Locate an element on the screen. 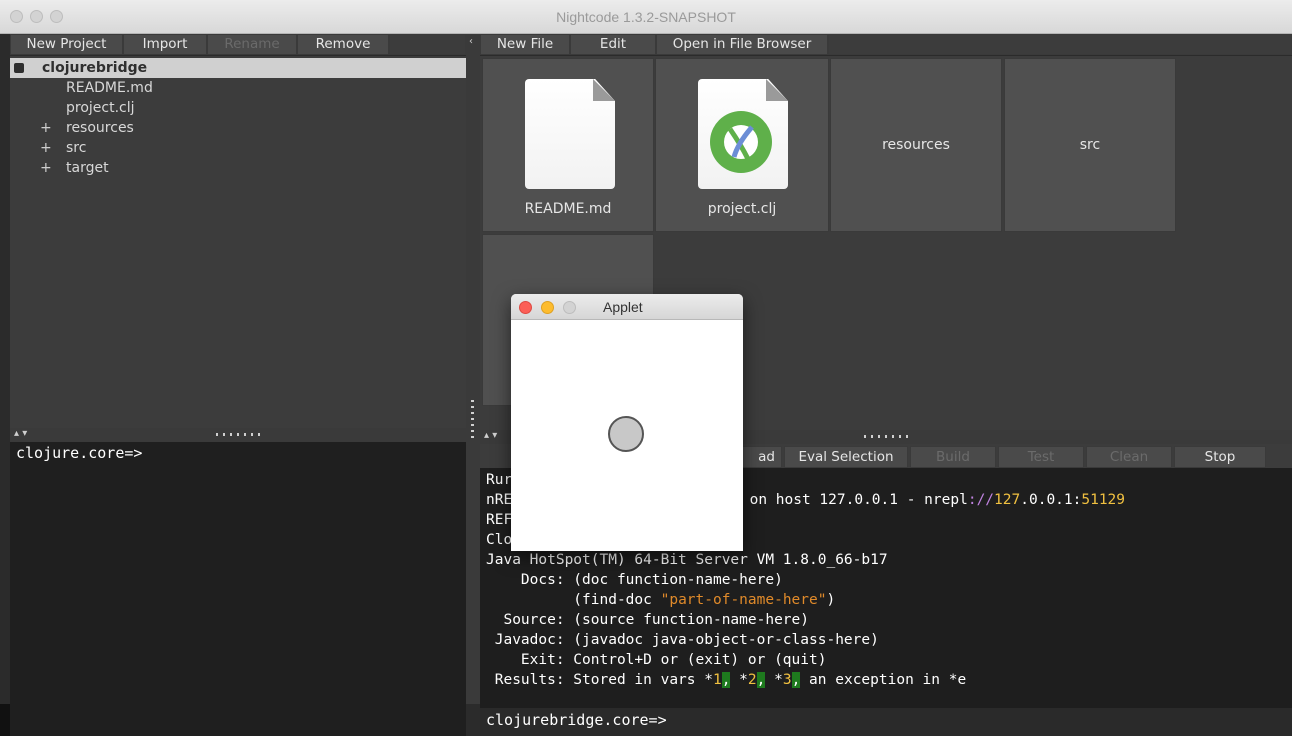 The width and height of the screenshot is (1292, 736). applet-zoom-button is located at coordinates (569, 307).